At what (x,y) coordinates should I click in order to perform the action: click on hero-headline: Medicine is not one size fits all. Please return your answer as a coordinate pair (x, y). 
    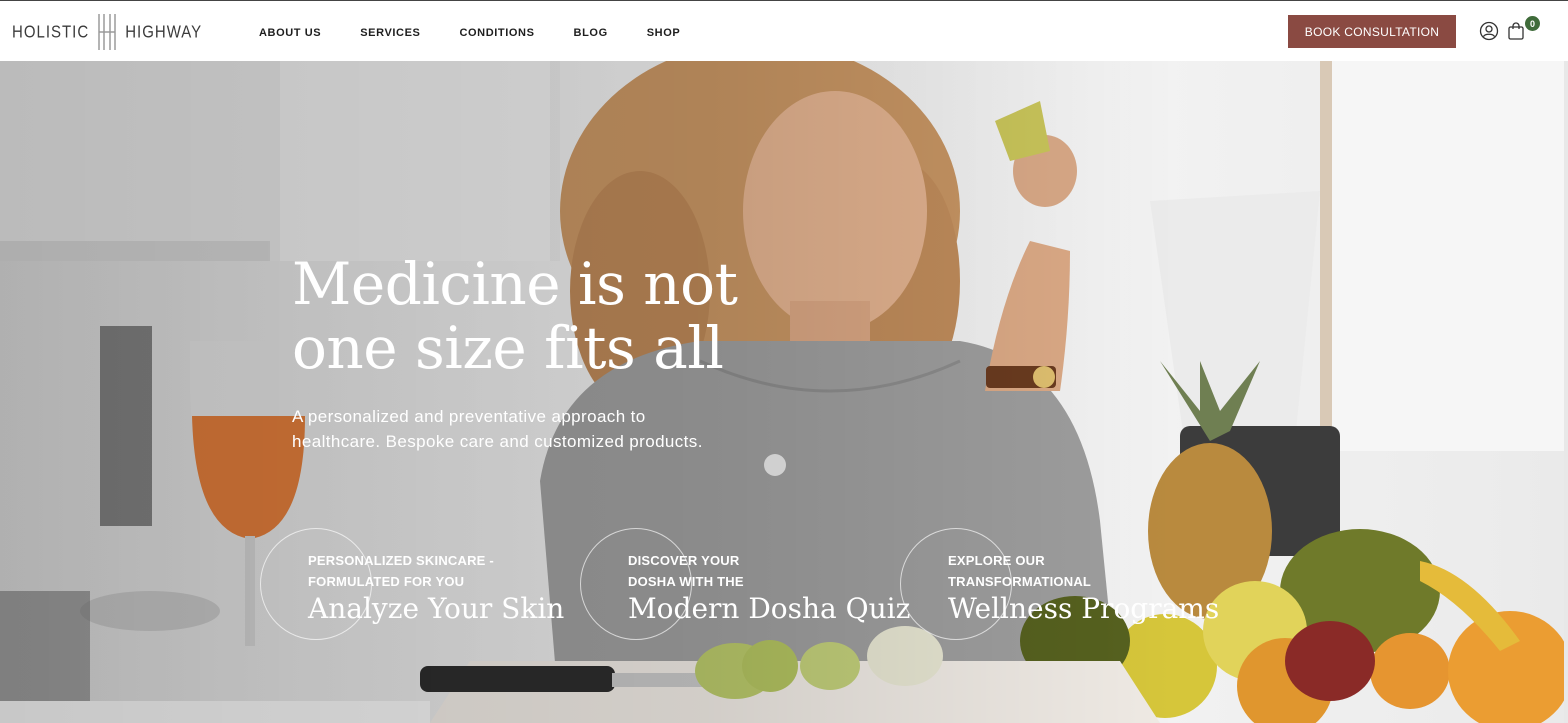
    Looking at the image, I should click on (552, 316).